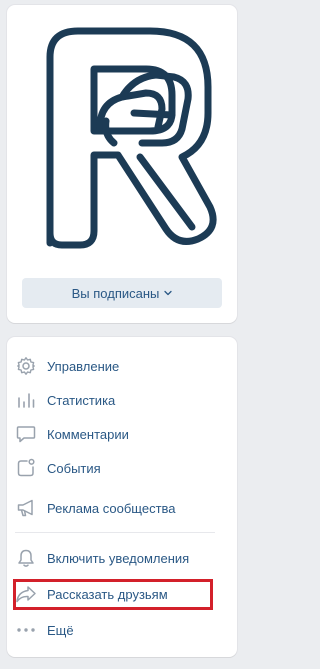 The height and width of the screenshot is (669, 320). What do you see at coordinates (115, 630) in the screenshot?
I see `menu-item-more: Ещё` at bounding box center [115, 630].